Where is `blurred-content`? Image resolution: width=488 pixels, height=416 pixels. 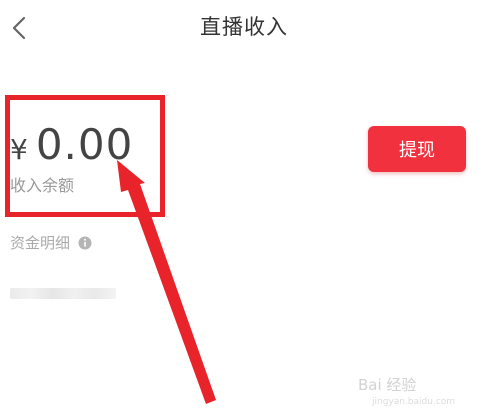
blurred-content is located at coordinates (63, 293).